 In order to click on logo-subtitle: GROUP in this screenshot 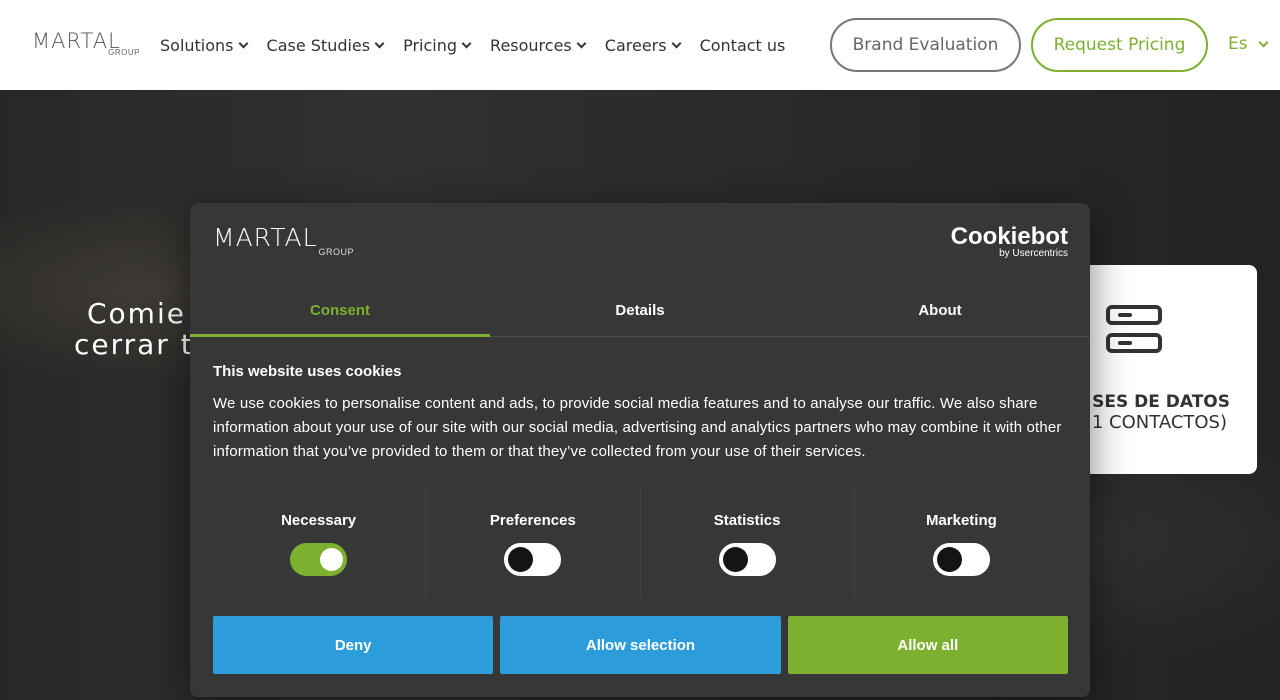, I will do `click(124, 52)`.